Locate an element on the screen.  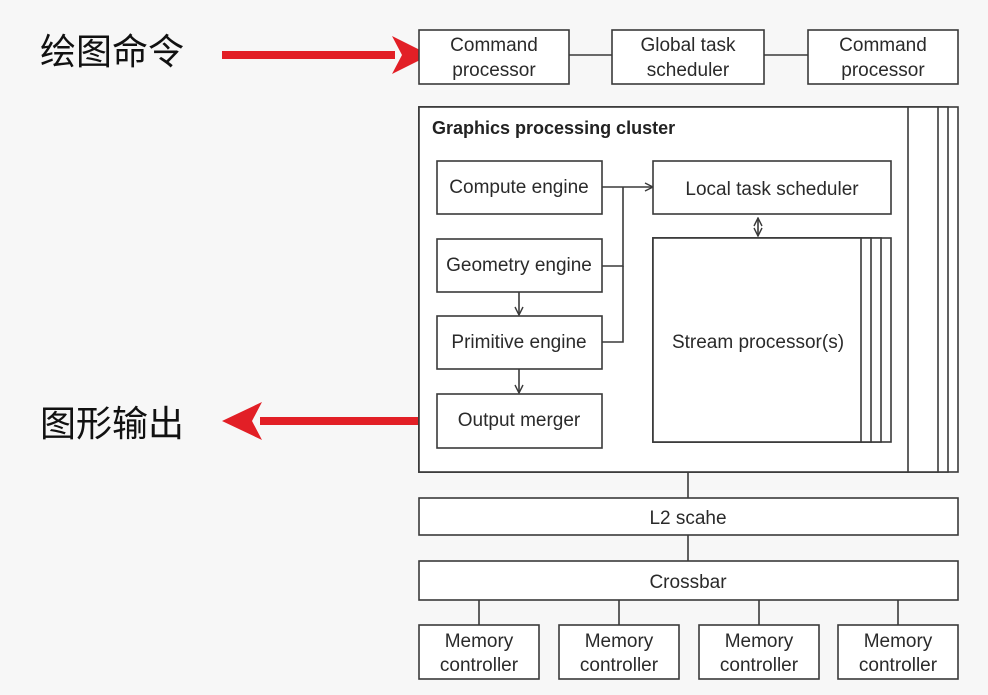
stream-processors-label: Stream processor(s) is located at coordinates (758, 342).